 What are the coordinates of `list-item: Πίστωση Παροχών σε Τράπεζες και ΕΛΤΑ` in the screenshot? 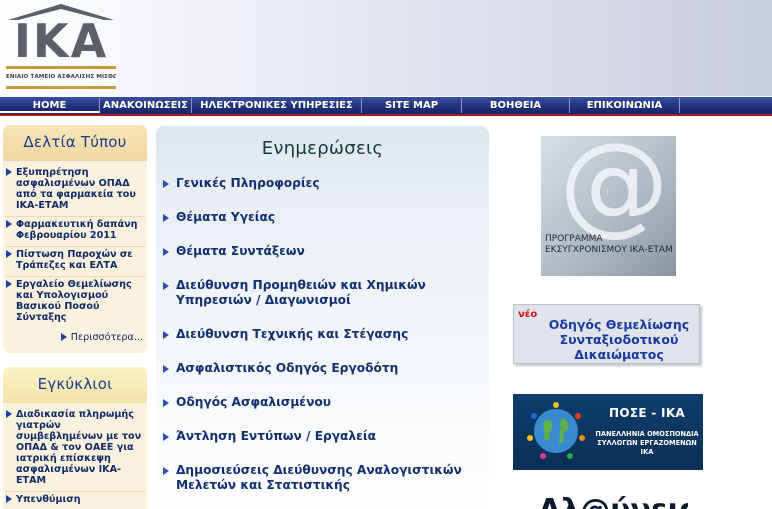 It's located at (75, 262).